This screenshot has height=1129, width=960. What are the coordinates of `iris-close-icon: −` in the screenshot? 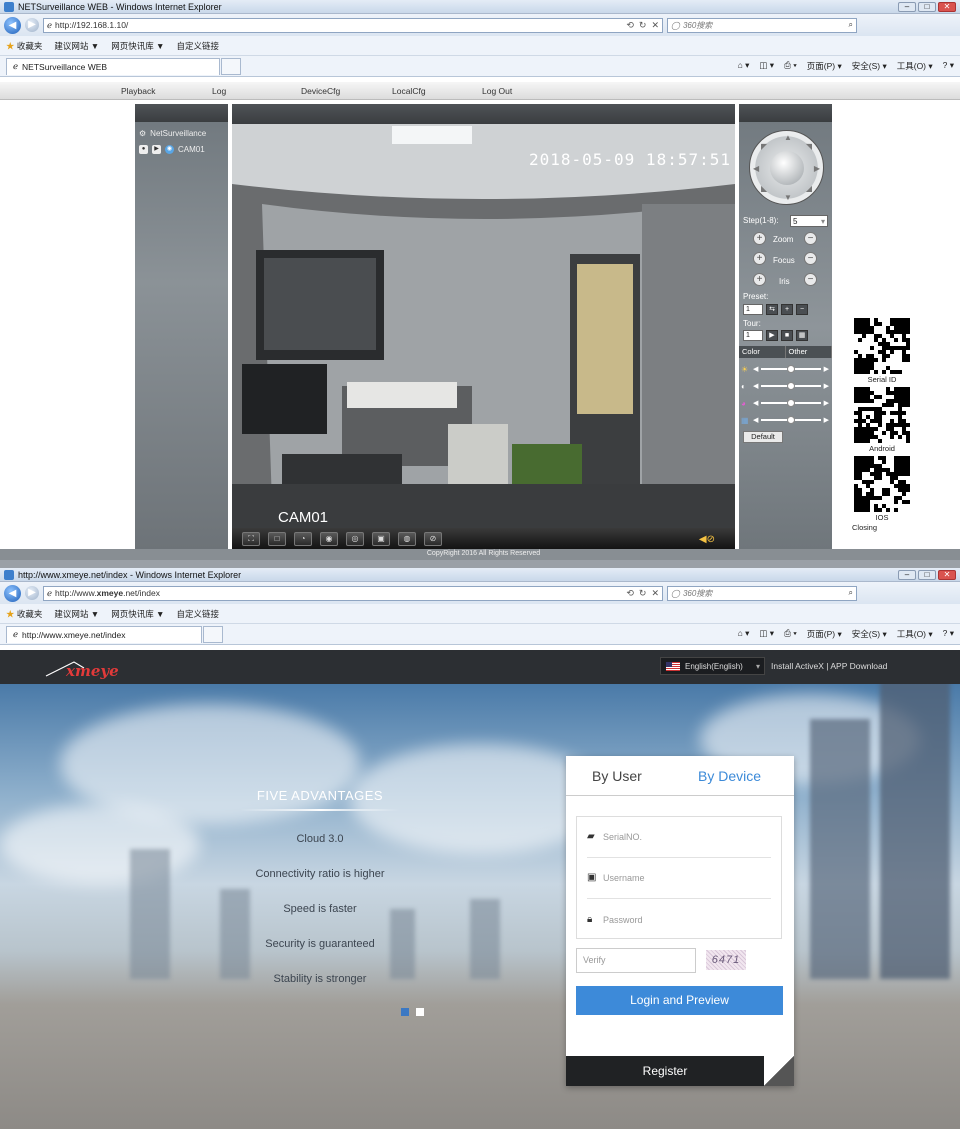 It's located at (810, 279).